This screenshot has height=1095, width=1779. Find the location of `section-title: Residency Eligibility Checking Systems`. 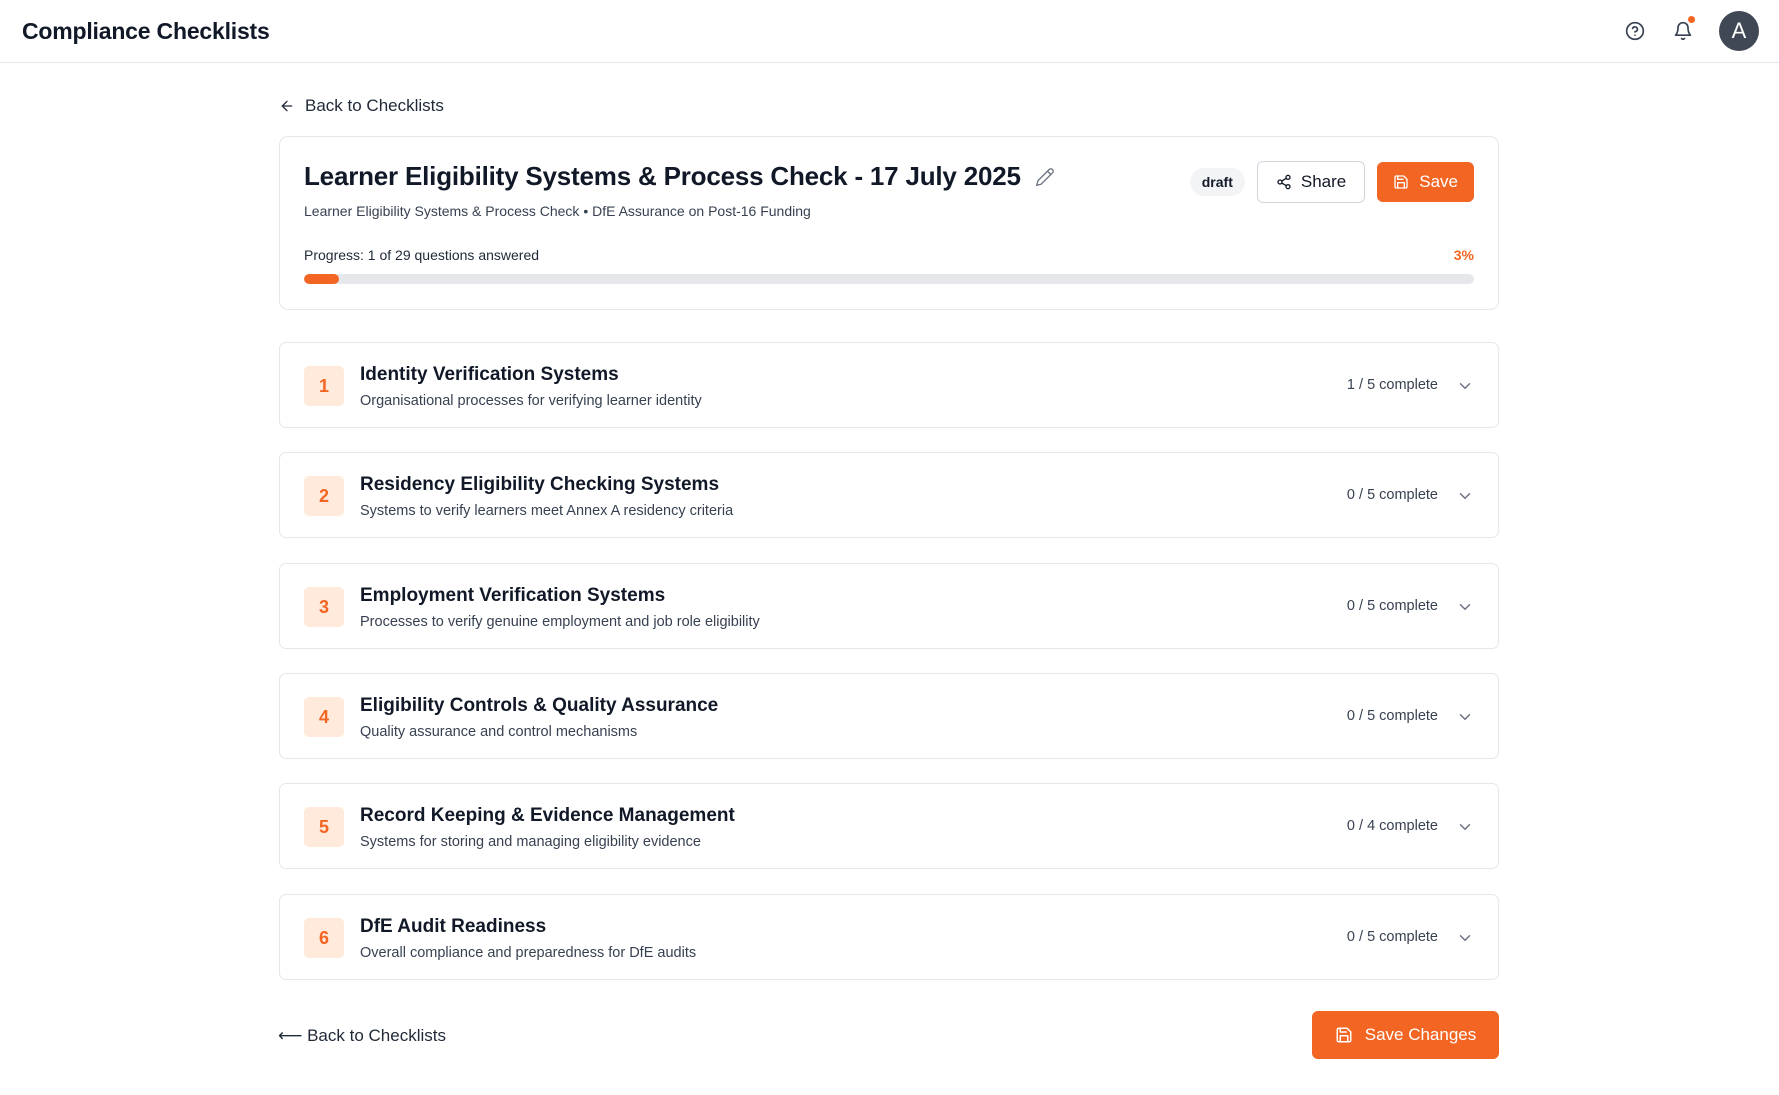

section-title: Residency Eligibility Checking Systems is located at coordinates (540, 484).